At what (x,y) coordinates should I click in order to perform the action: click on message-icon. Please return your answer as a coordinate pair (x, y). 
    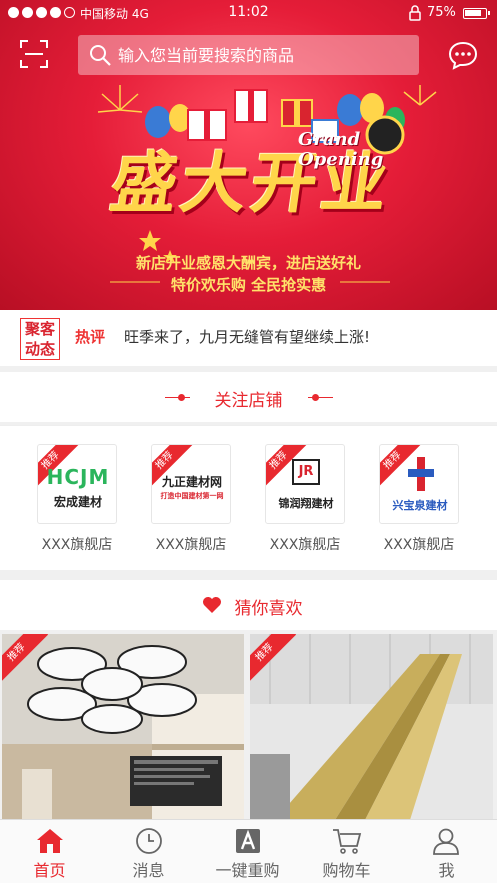
    Looking at the image, I should click on (463, 55).